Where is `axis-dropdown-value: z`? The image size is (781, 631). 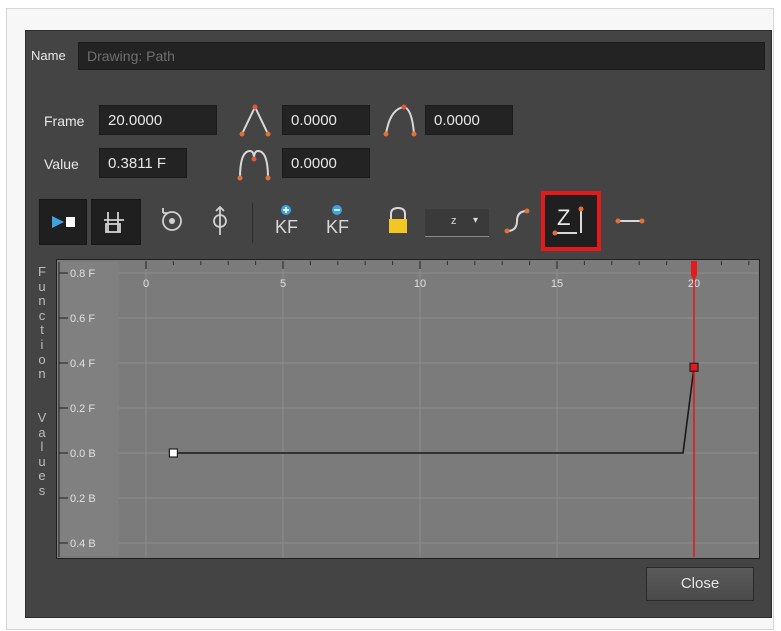 axis-dropdown-value: z is located at coordinates (454, 221).